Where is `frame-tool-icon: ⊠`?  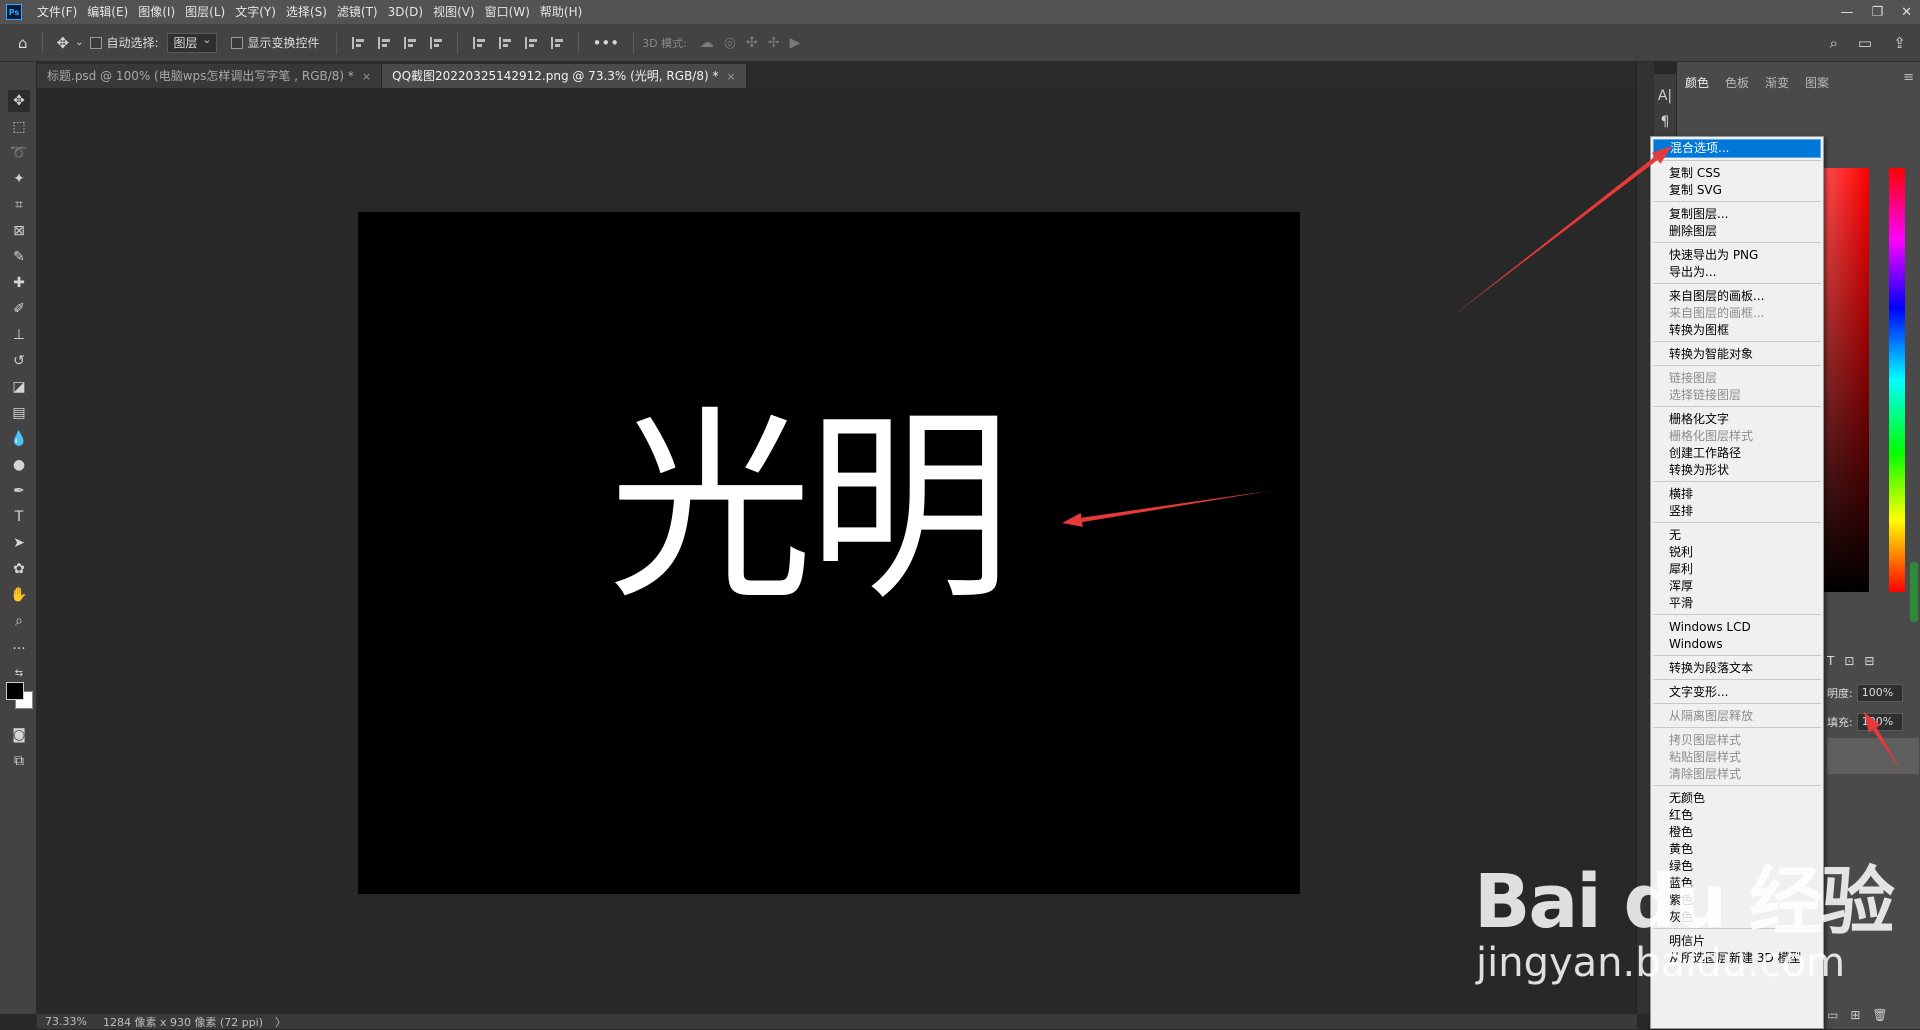 frame-tool-icon: ⊠ is located at coordinates (19, 231).